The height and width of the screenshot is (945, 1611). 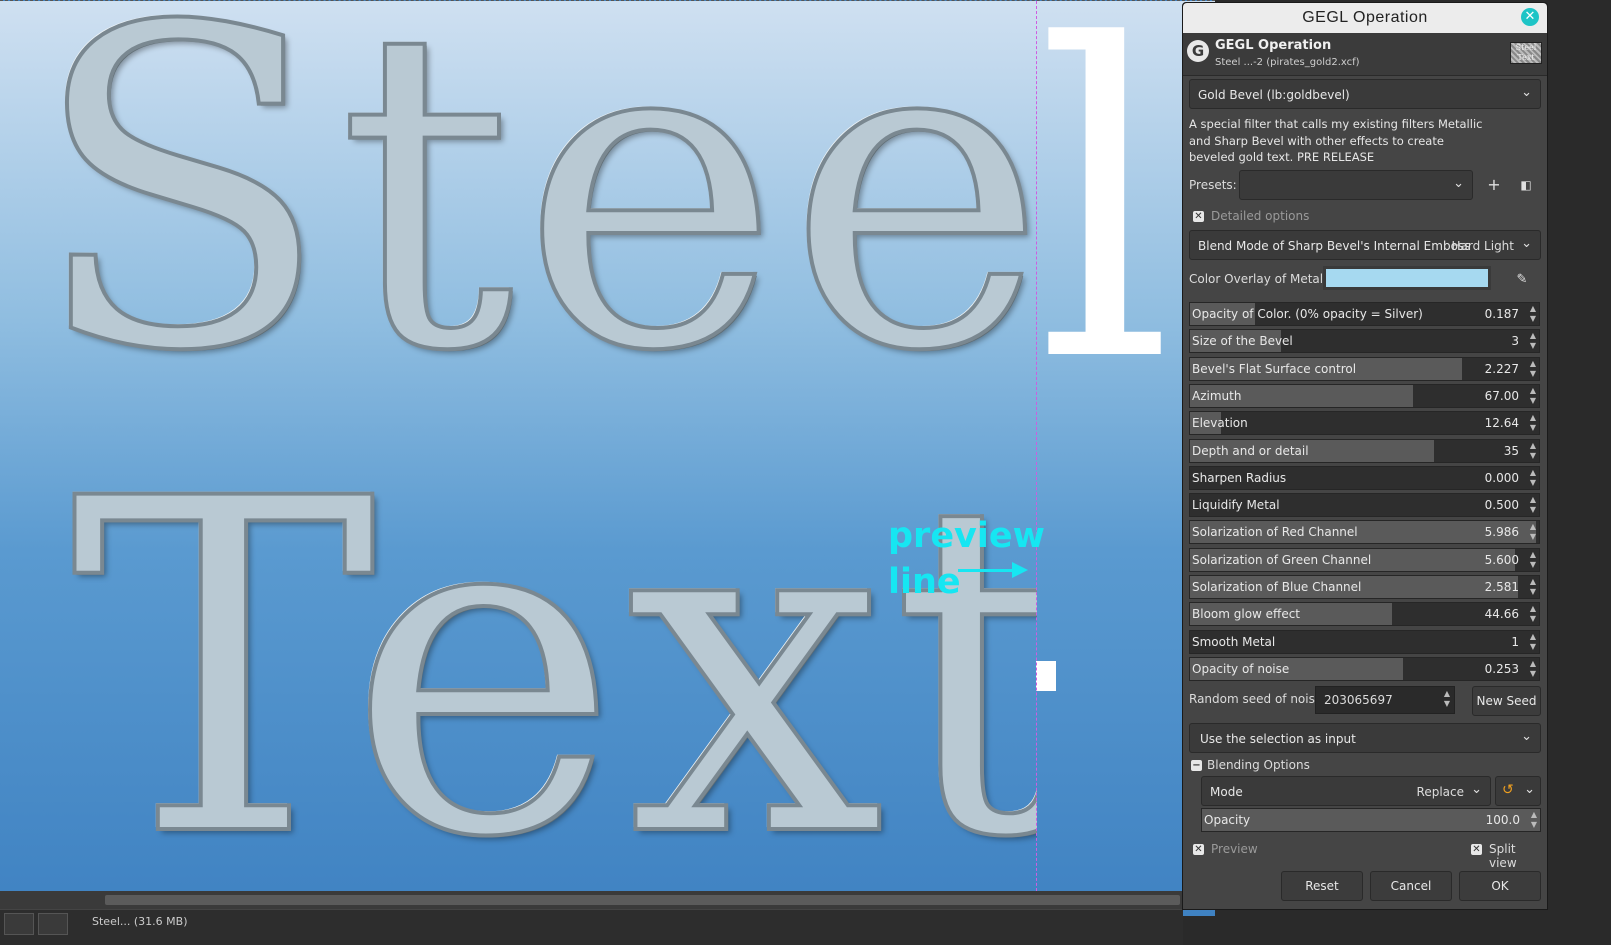 I want to click on operation-select: Gold Bevel (lb:goldbevel) ⌄, so click(x=1365, y=94).